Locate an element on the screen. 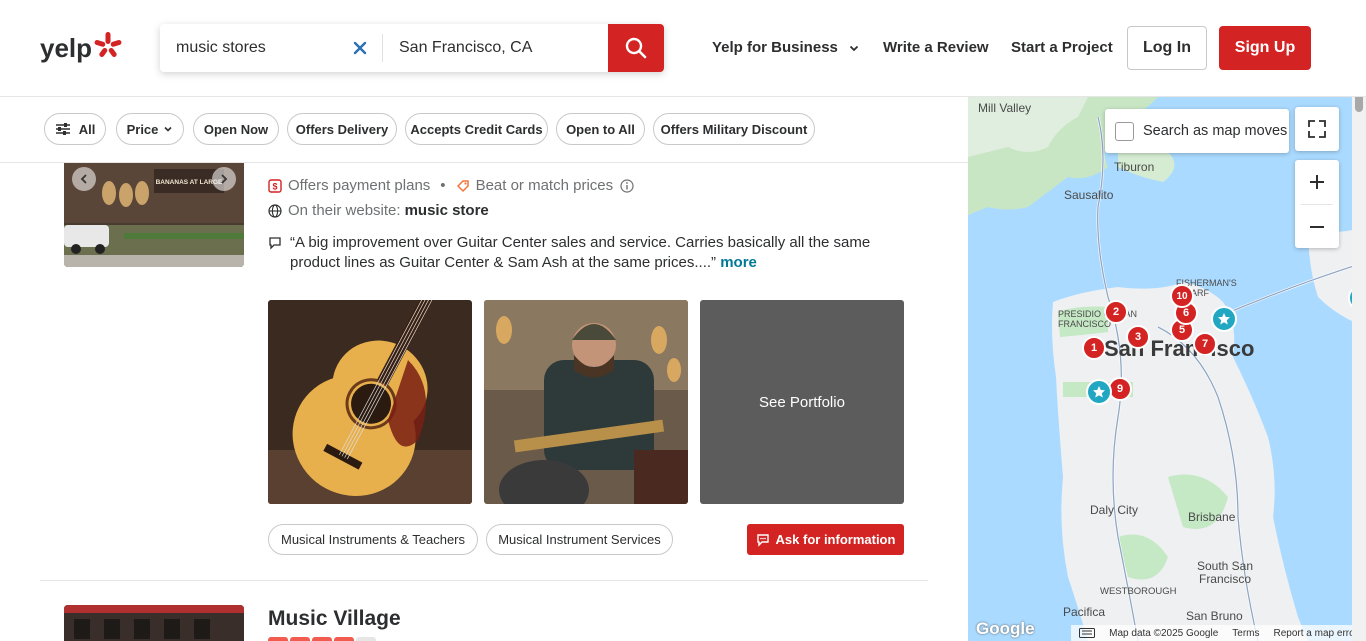  map-pin-10: 10 is located at coordinates (1182, 296).